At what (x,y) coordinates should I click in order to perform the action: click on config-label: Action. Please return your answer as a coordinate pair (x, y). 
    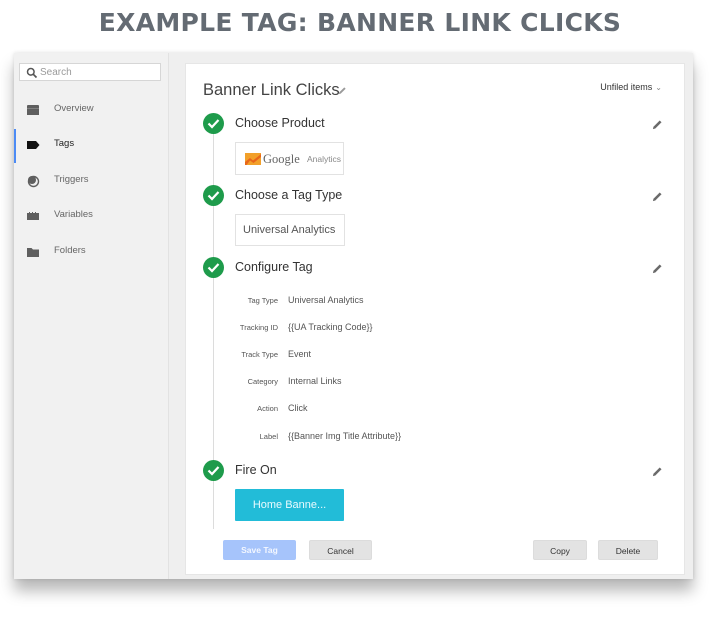
    Looking at the image, I should click on (267, 408).